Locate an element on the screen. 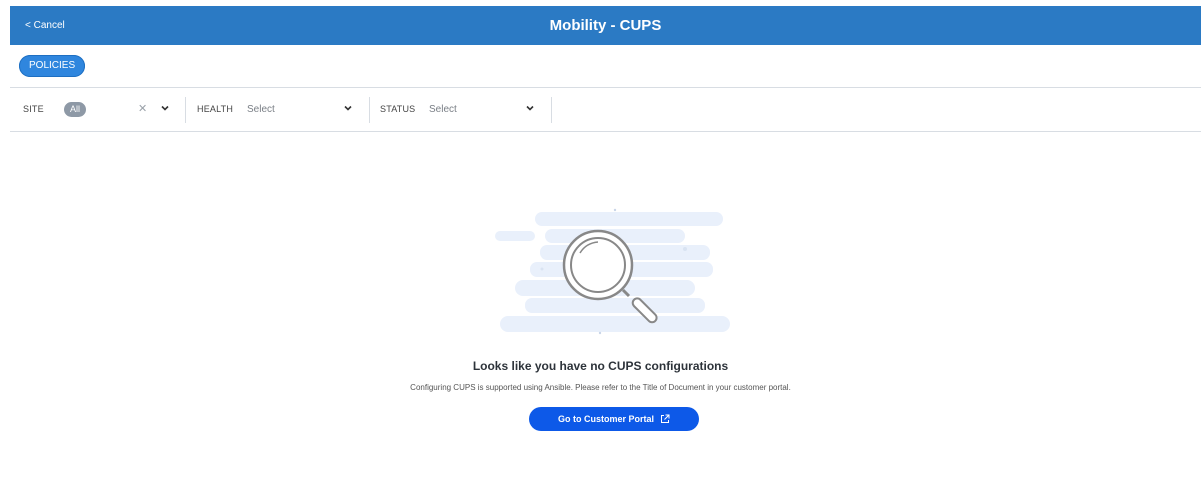 The height and width of the screenshot is (501, 1201). top-bar: < Cancel Mobility - CUPS is located at coordinates (605, 25).